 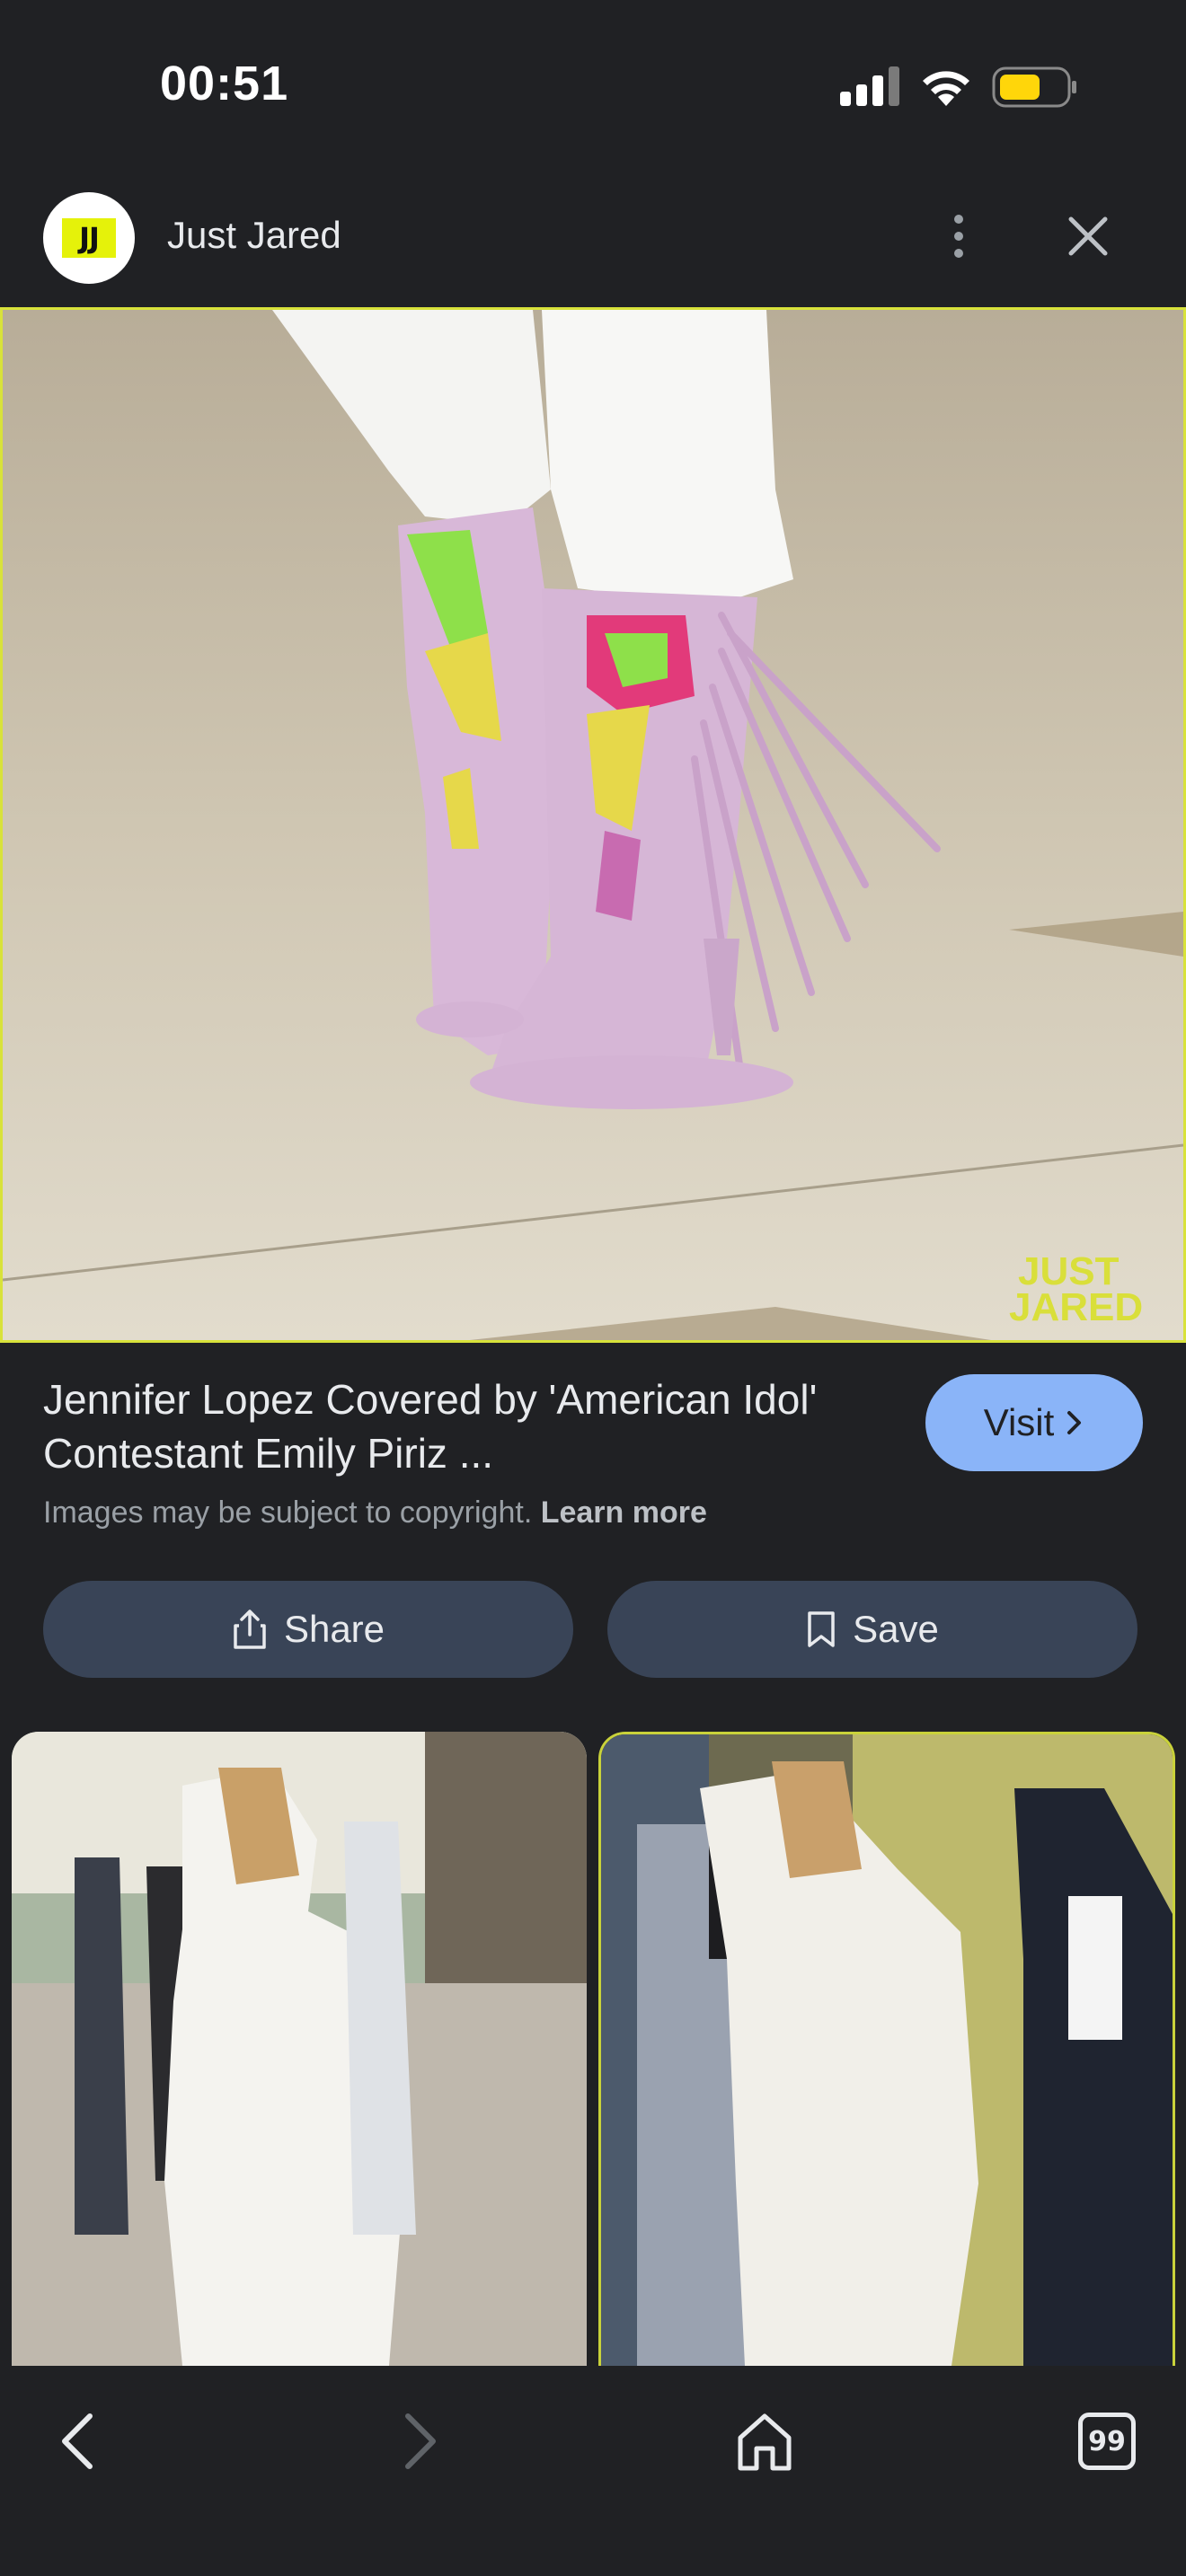 I want to click on share-label: Share, so click(x=334, y=1629).